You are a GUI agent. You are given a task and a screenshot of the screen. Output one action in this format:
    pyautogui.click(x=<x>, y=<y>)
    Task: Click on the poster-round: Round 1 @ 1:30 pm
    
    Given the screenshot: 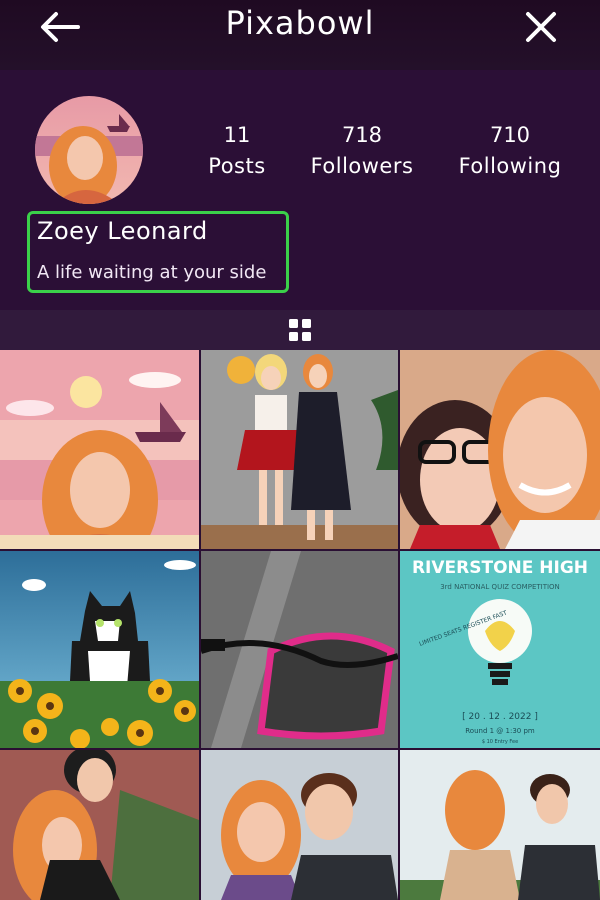 What is the action you would take?
    pyautogui.click(x=500, y=731)
    